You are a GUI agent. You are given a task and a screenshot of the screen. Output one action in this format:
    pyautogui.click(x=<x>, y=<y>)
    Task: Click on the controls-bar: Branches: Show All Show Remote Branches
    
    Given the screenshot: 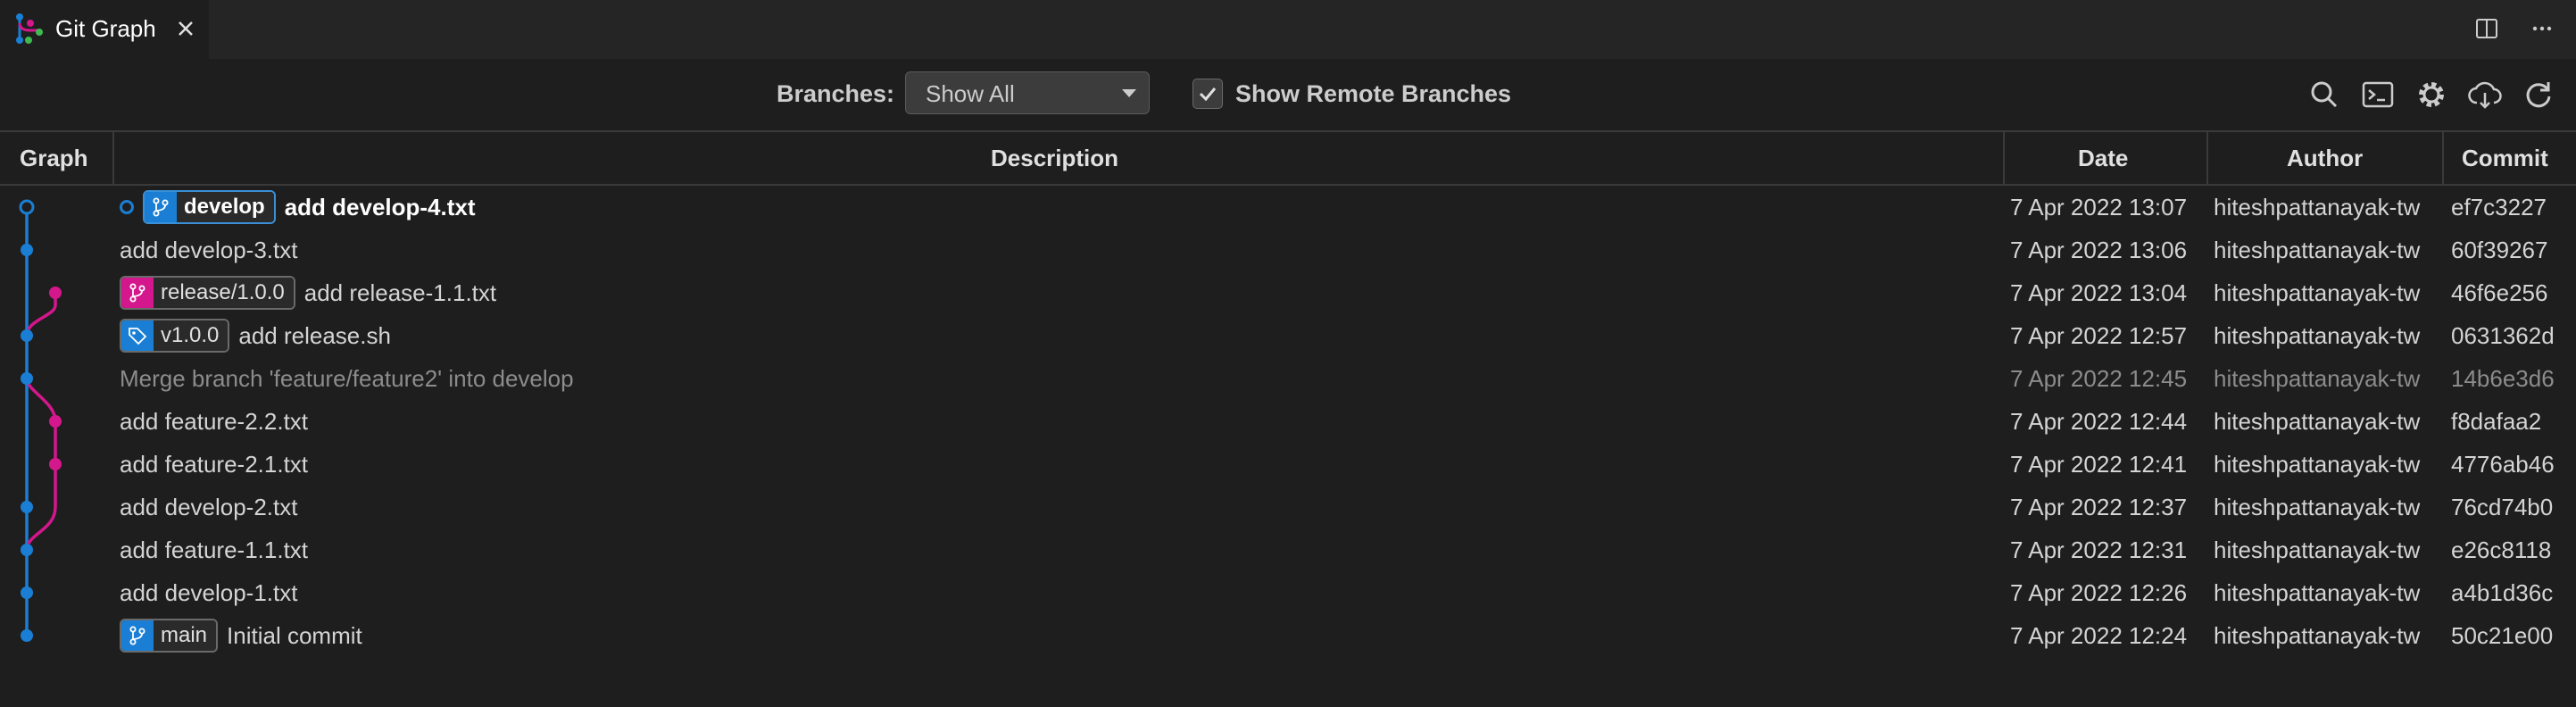 What is the action you would take?
    pyautogui.click(x=1288, y=94)
    